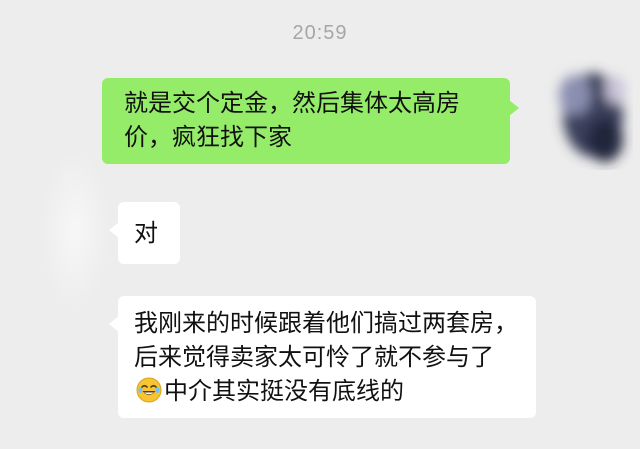 This screenshot has height=449, width=640. I want to click on sent-message-bubble: 就是交个定金，然后集体太高房价，疯狂找下家, so click(310, 121).